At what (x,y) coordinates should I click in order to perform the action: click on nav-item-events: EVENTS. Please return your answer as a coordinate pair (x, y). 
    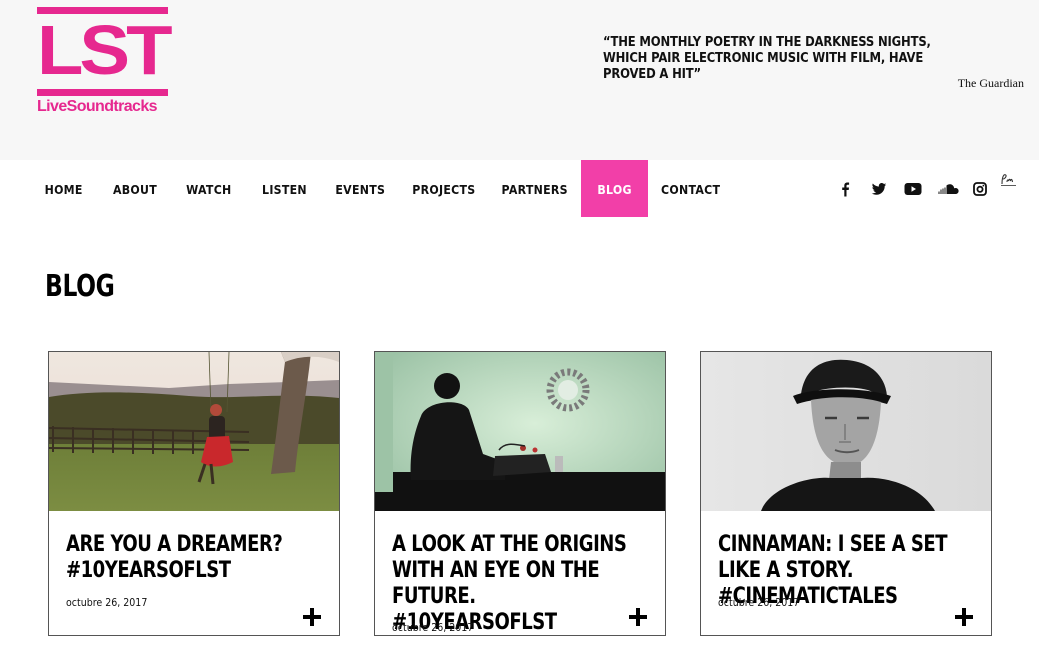
    Looking at the image, I should click on (360, 188).